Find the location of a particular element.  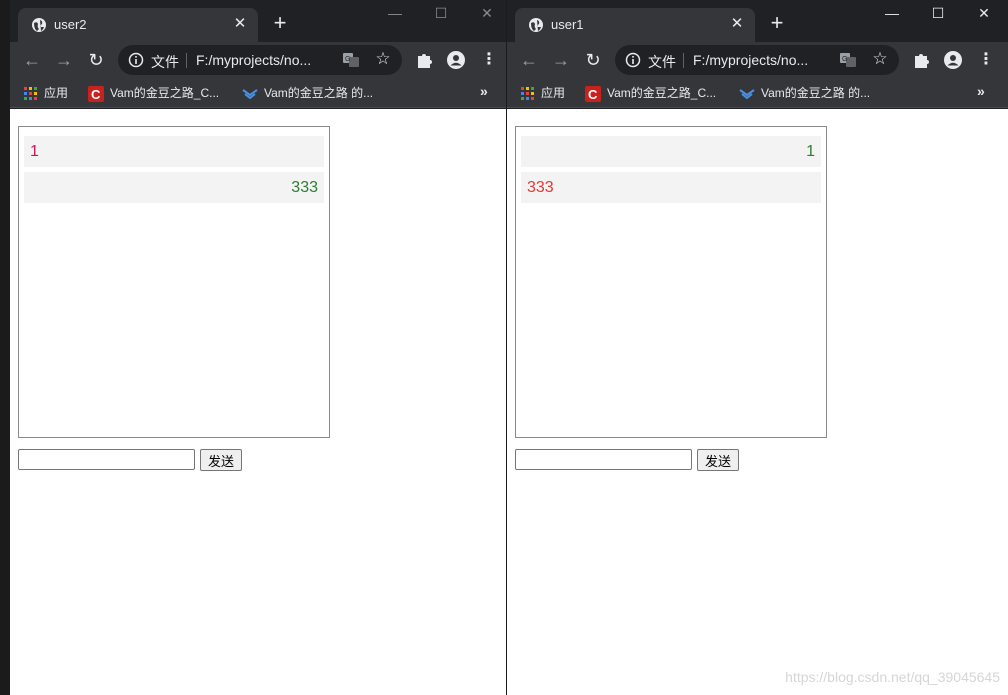

tab-strip: user2 ✕ + — ☐ ✕ is located at coordinates (258, 21).